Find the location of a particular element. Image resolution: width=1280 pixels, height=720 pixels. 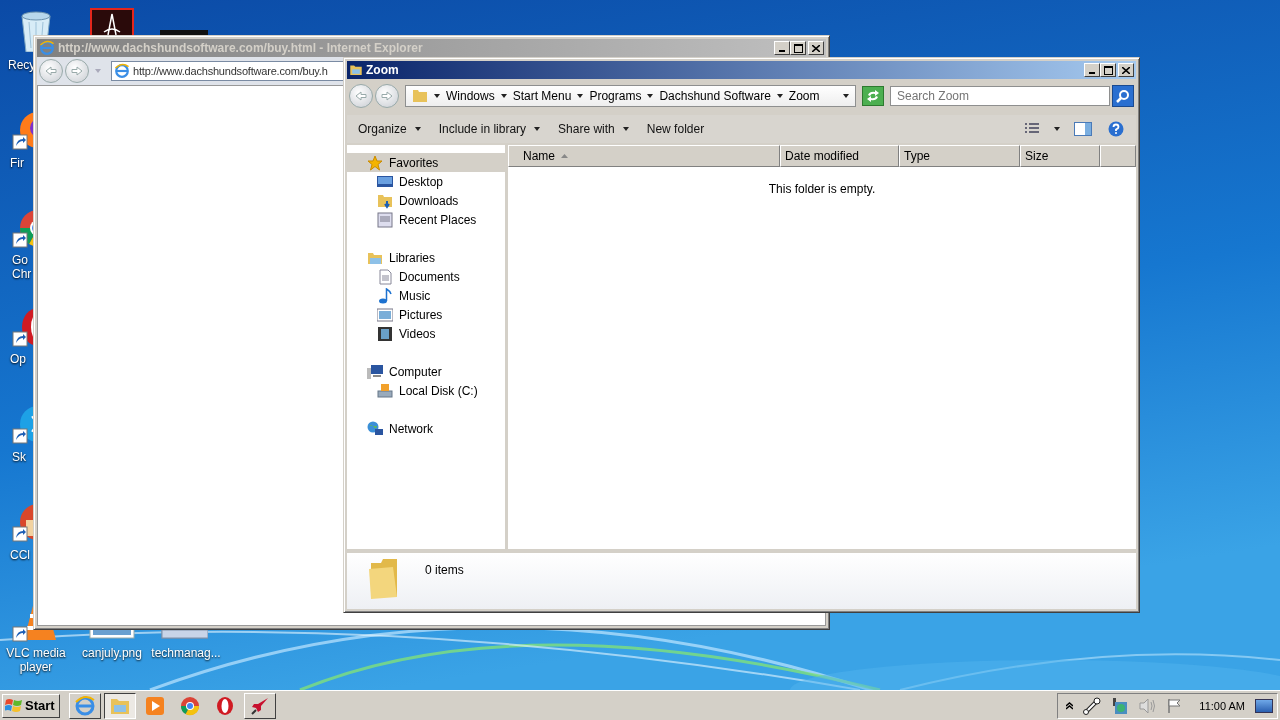

address-bar: Windows Start Menu Programs Dachshund Software Zoom is located at coordinates (630, 96).